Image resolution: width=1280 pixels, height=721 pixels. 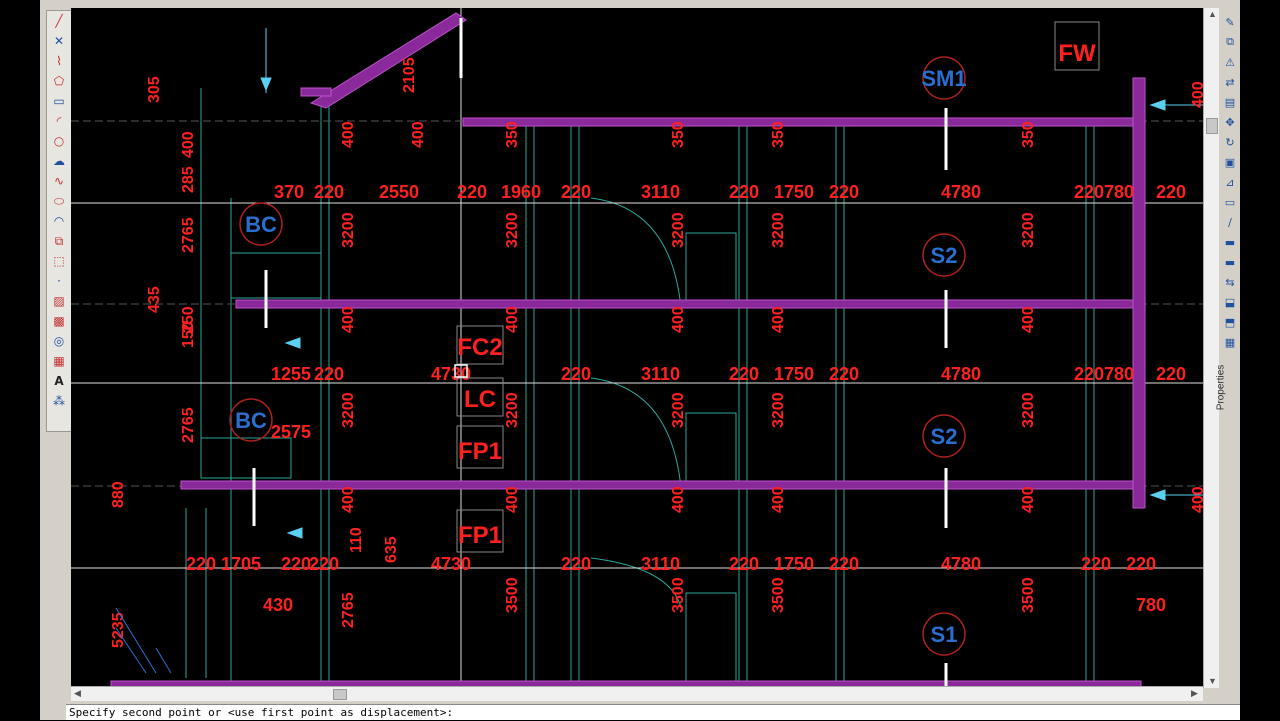 I want to click on spline-tool: ∿, so click(x=59, y=181).